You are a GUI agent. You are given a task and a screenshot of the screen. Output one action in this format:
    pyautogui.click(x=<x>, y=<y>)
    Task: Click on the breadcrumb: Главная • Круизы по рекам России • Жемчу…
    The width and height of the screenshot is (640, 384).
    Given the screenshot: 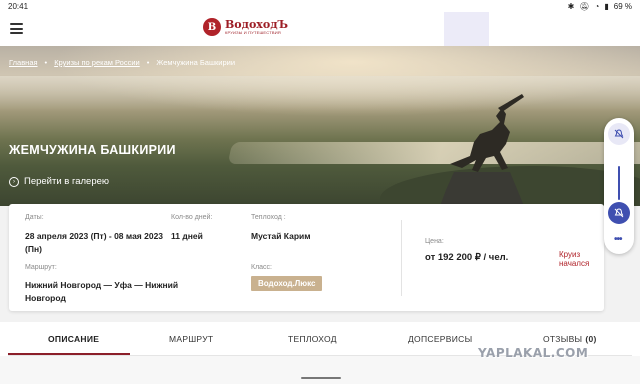 What is the action you would take?
    pyautogui.click(x=122, y=62)
    